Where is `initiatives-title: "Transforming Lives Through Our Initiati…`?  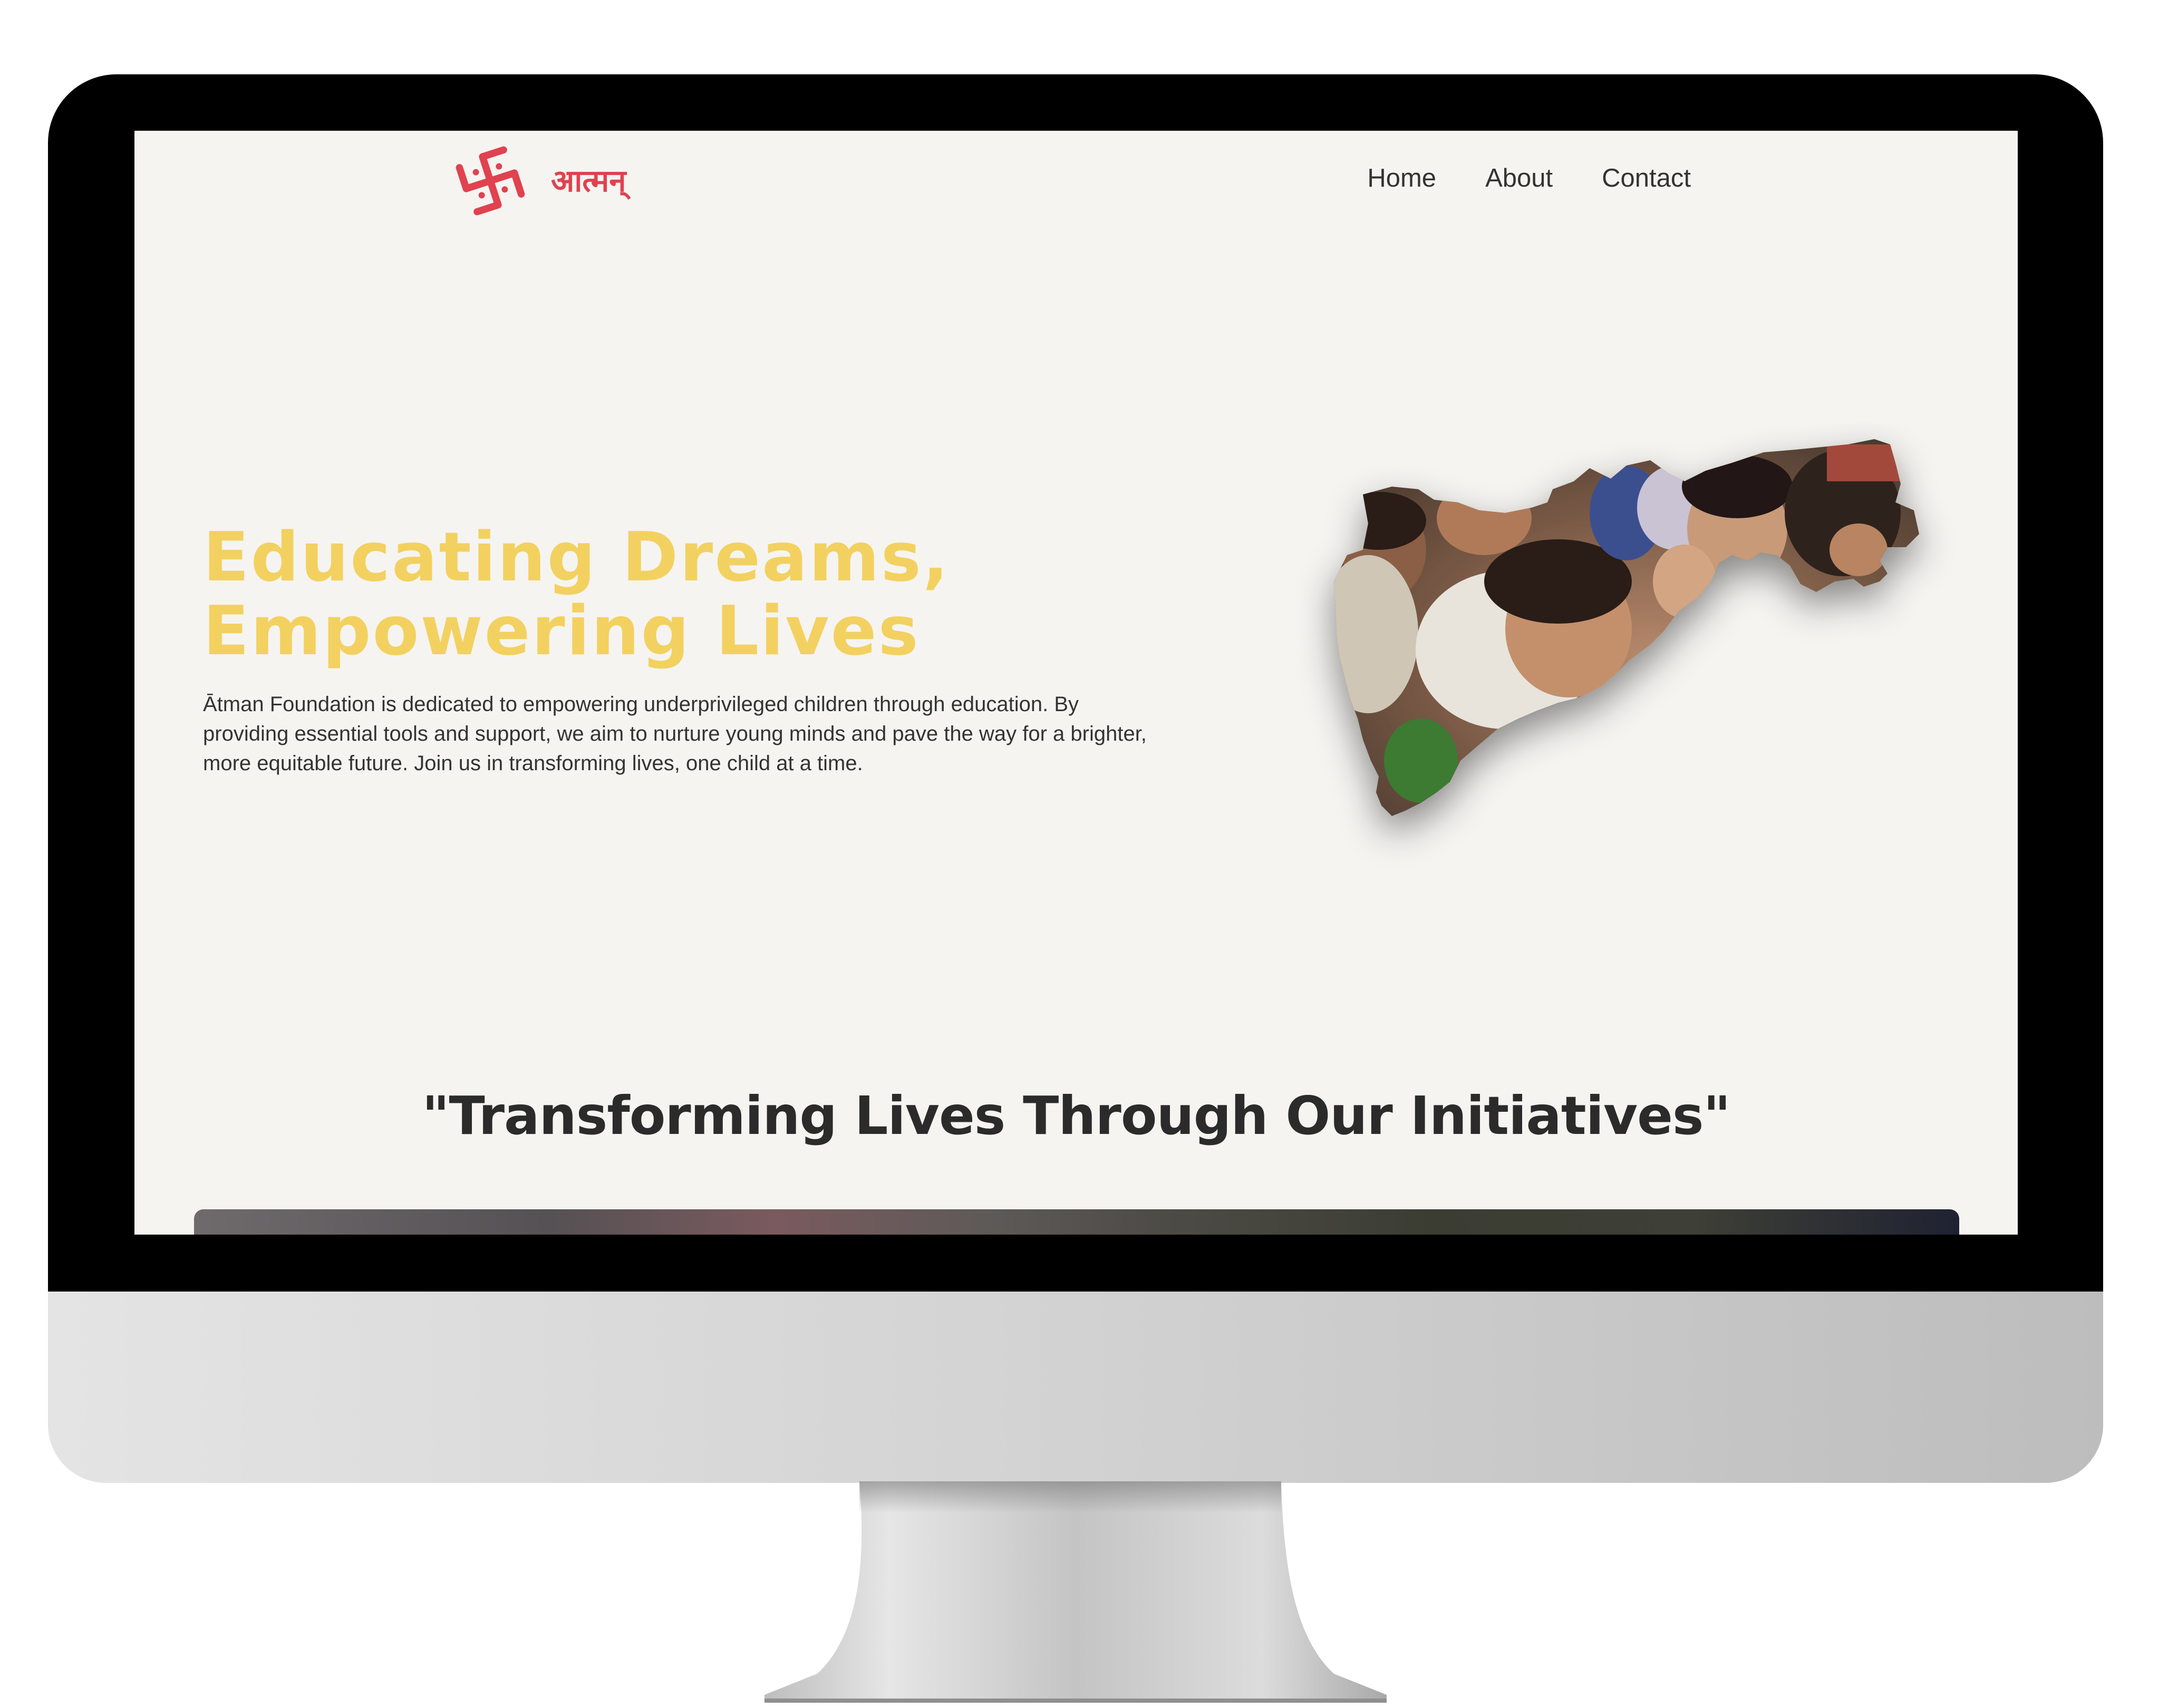
initiatives-title: "Transforming Lives Through Our Initiati… is located at coordinates (1076, 1116).